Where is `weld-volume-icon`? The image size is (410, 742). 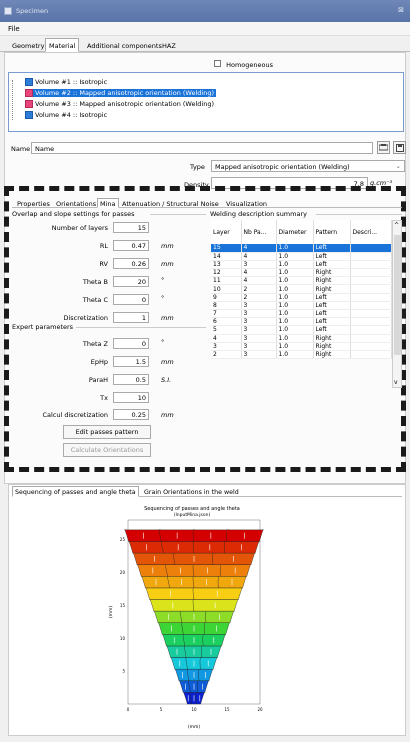 weld-volume-icon is located at coordinates (29, 93).